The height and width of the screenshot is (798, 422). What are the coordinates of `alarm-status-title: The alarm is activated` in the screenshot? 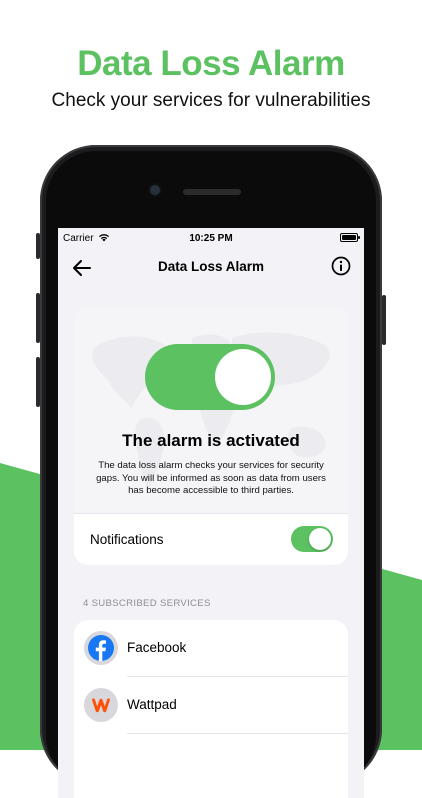 It's located at (211, 440).